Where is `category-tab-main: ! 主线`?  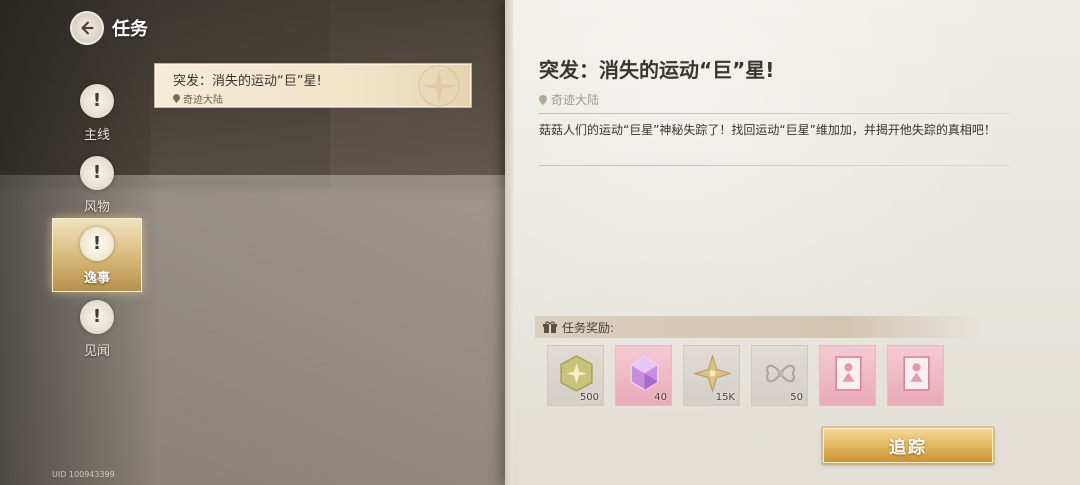 category-tab-main: ! 主线 is located at coordinates (97, 113).